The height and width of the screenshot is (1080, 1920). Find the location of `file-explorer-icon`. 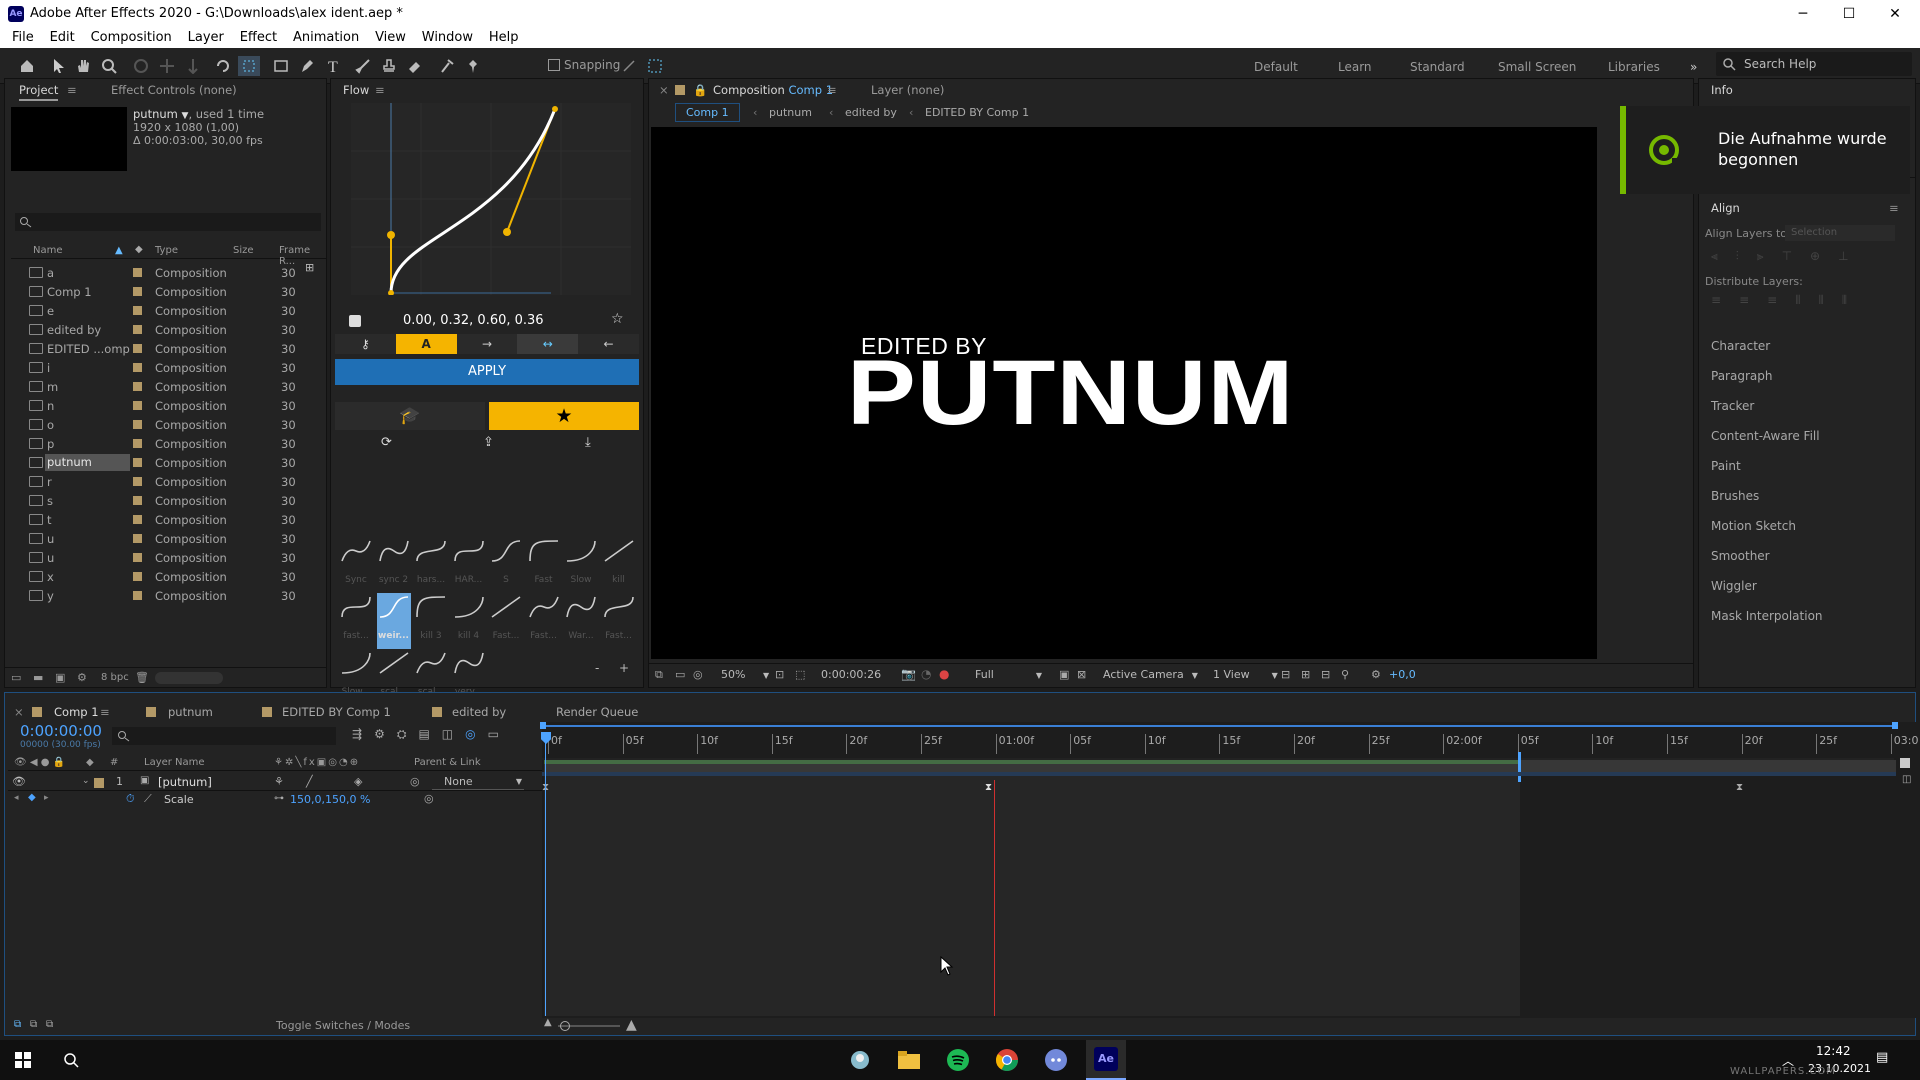

file-explorer-icon is located at coordinates (909, 1060).